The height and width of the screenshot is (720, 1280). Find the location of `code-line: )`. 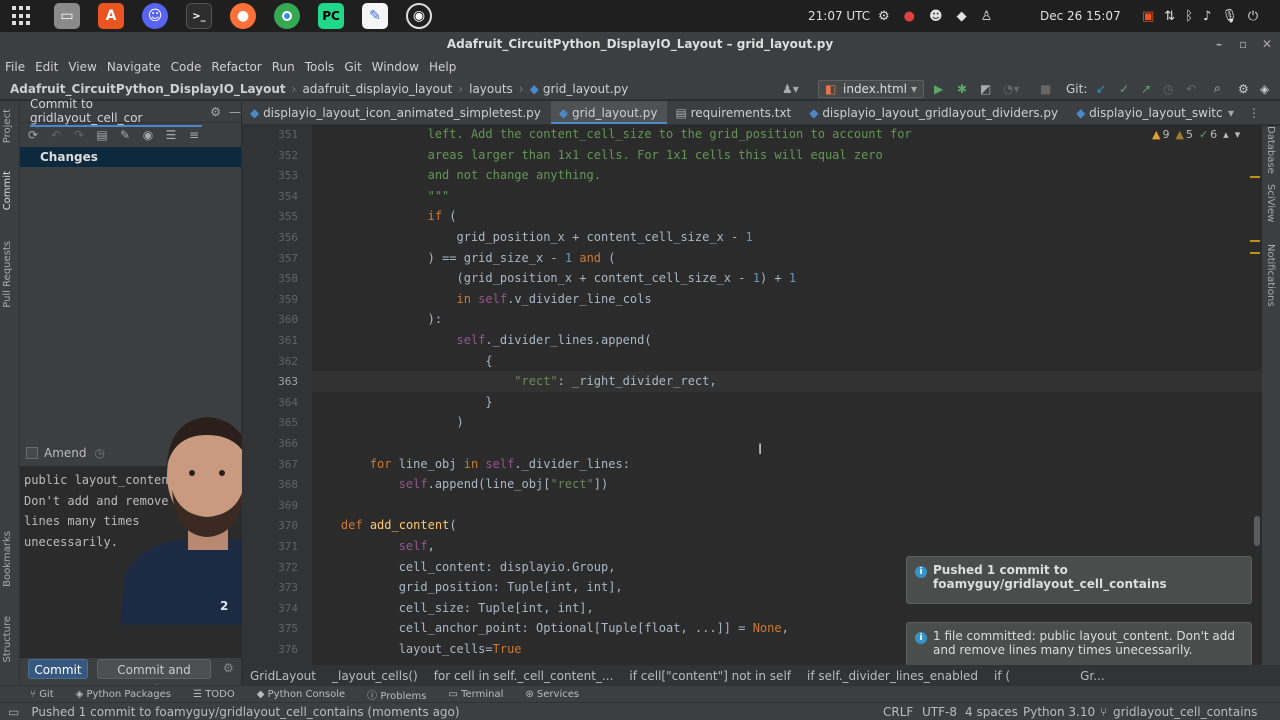

code-line: ) is located at coordinates (787, 422).